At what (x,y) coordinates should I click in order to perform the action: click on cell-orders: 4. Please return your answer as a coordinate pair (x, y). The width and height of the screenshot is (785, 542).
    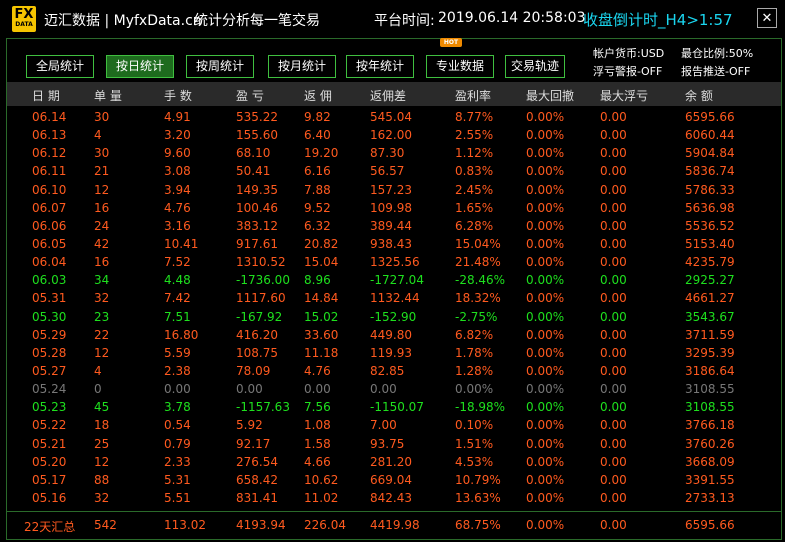
    Looking at the image, I should click on (98, 370).